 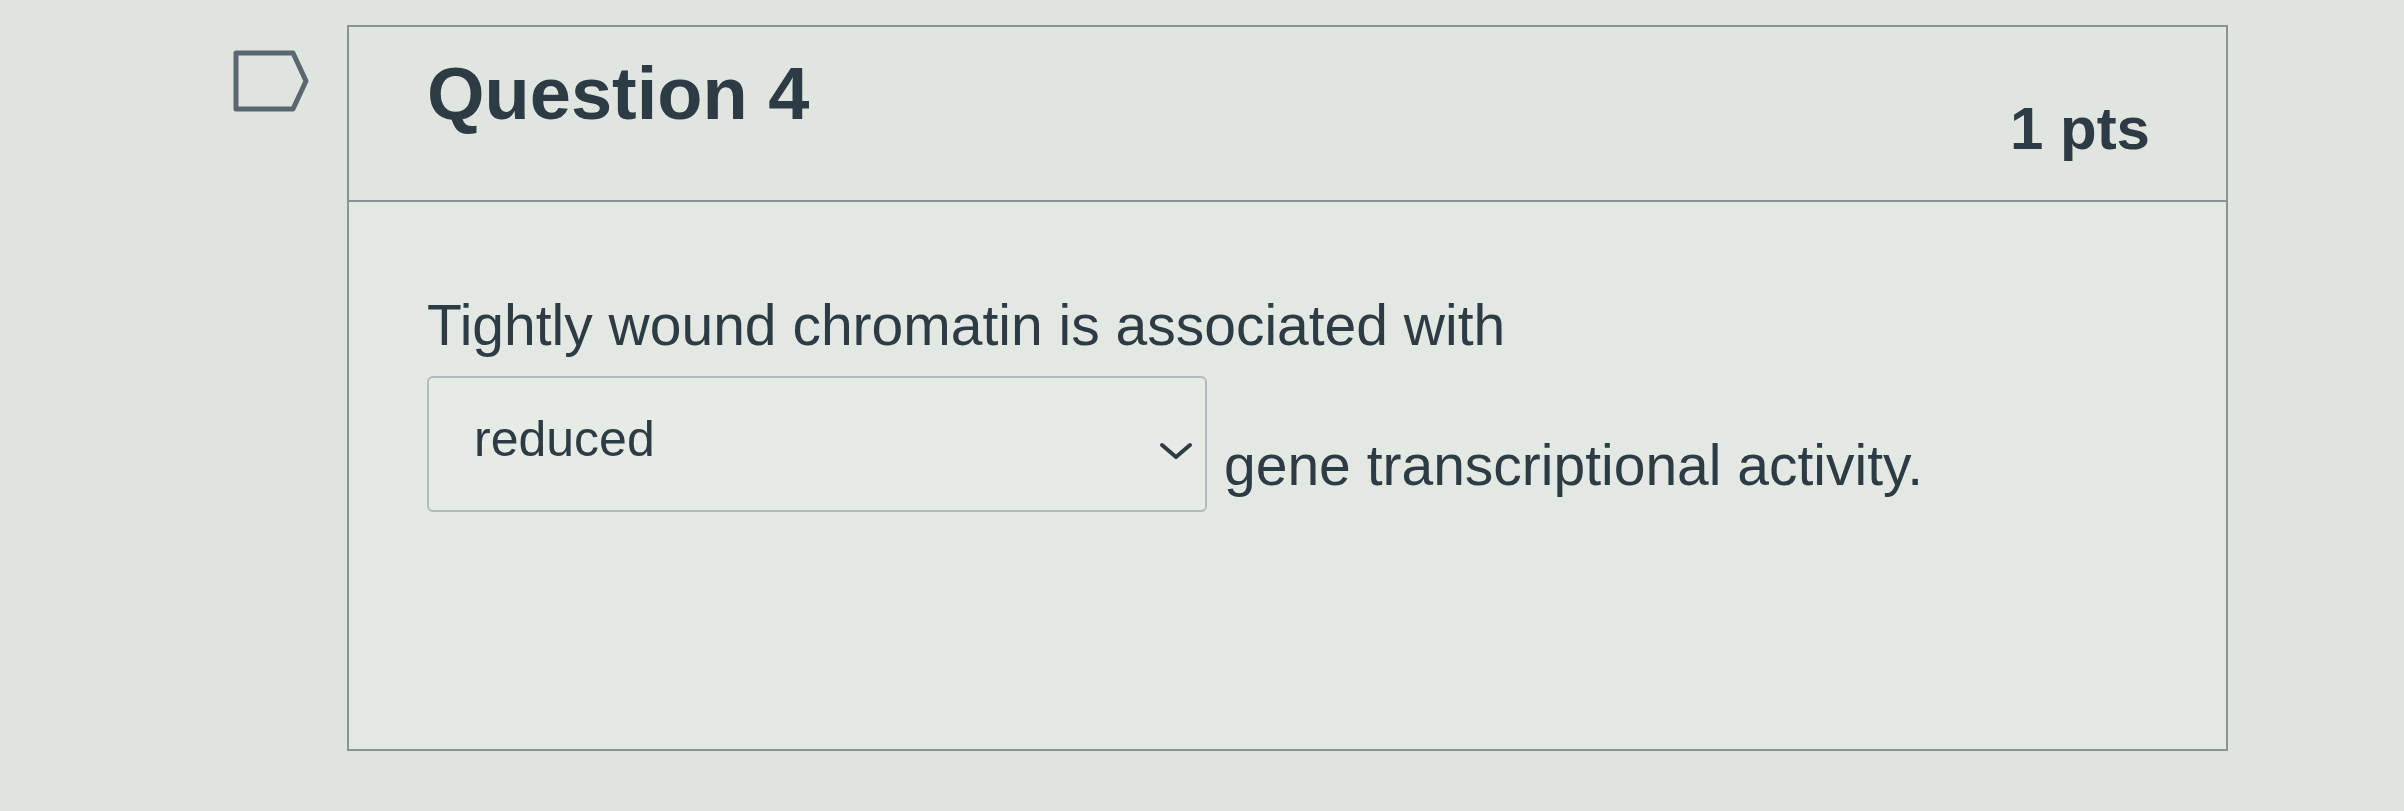 I want to click on chevron-down-icon, so click(x=1176, y=451).